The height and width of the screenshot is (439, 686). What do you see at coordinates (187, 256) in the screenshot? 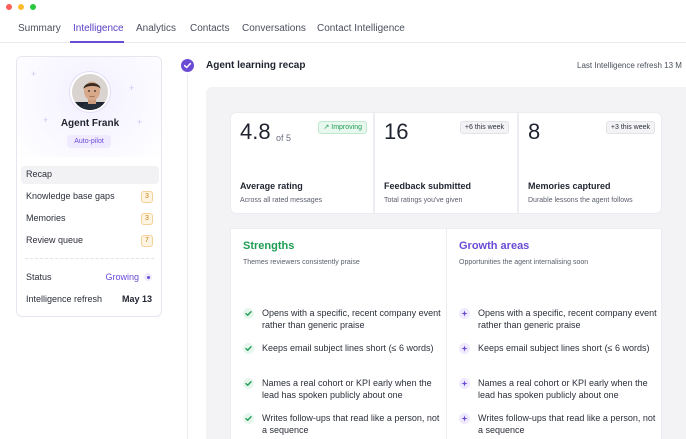
I see `timeline-line` at bounding box center [187, 256].